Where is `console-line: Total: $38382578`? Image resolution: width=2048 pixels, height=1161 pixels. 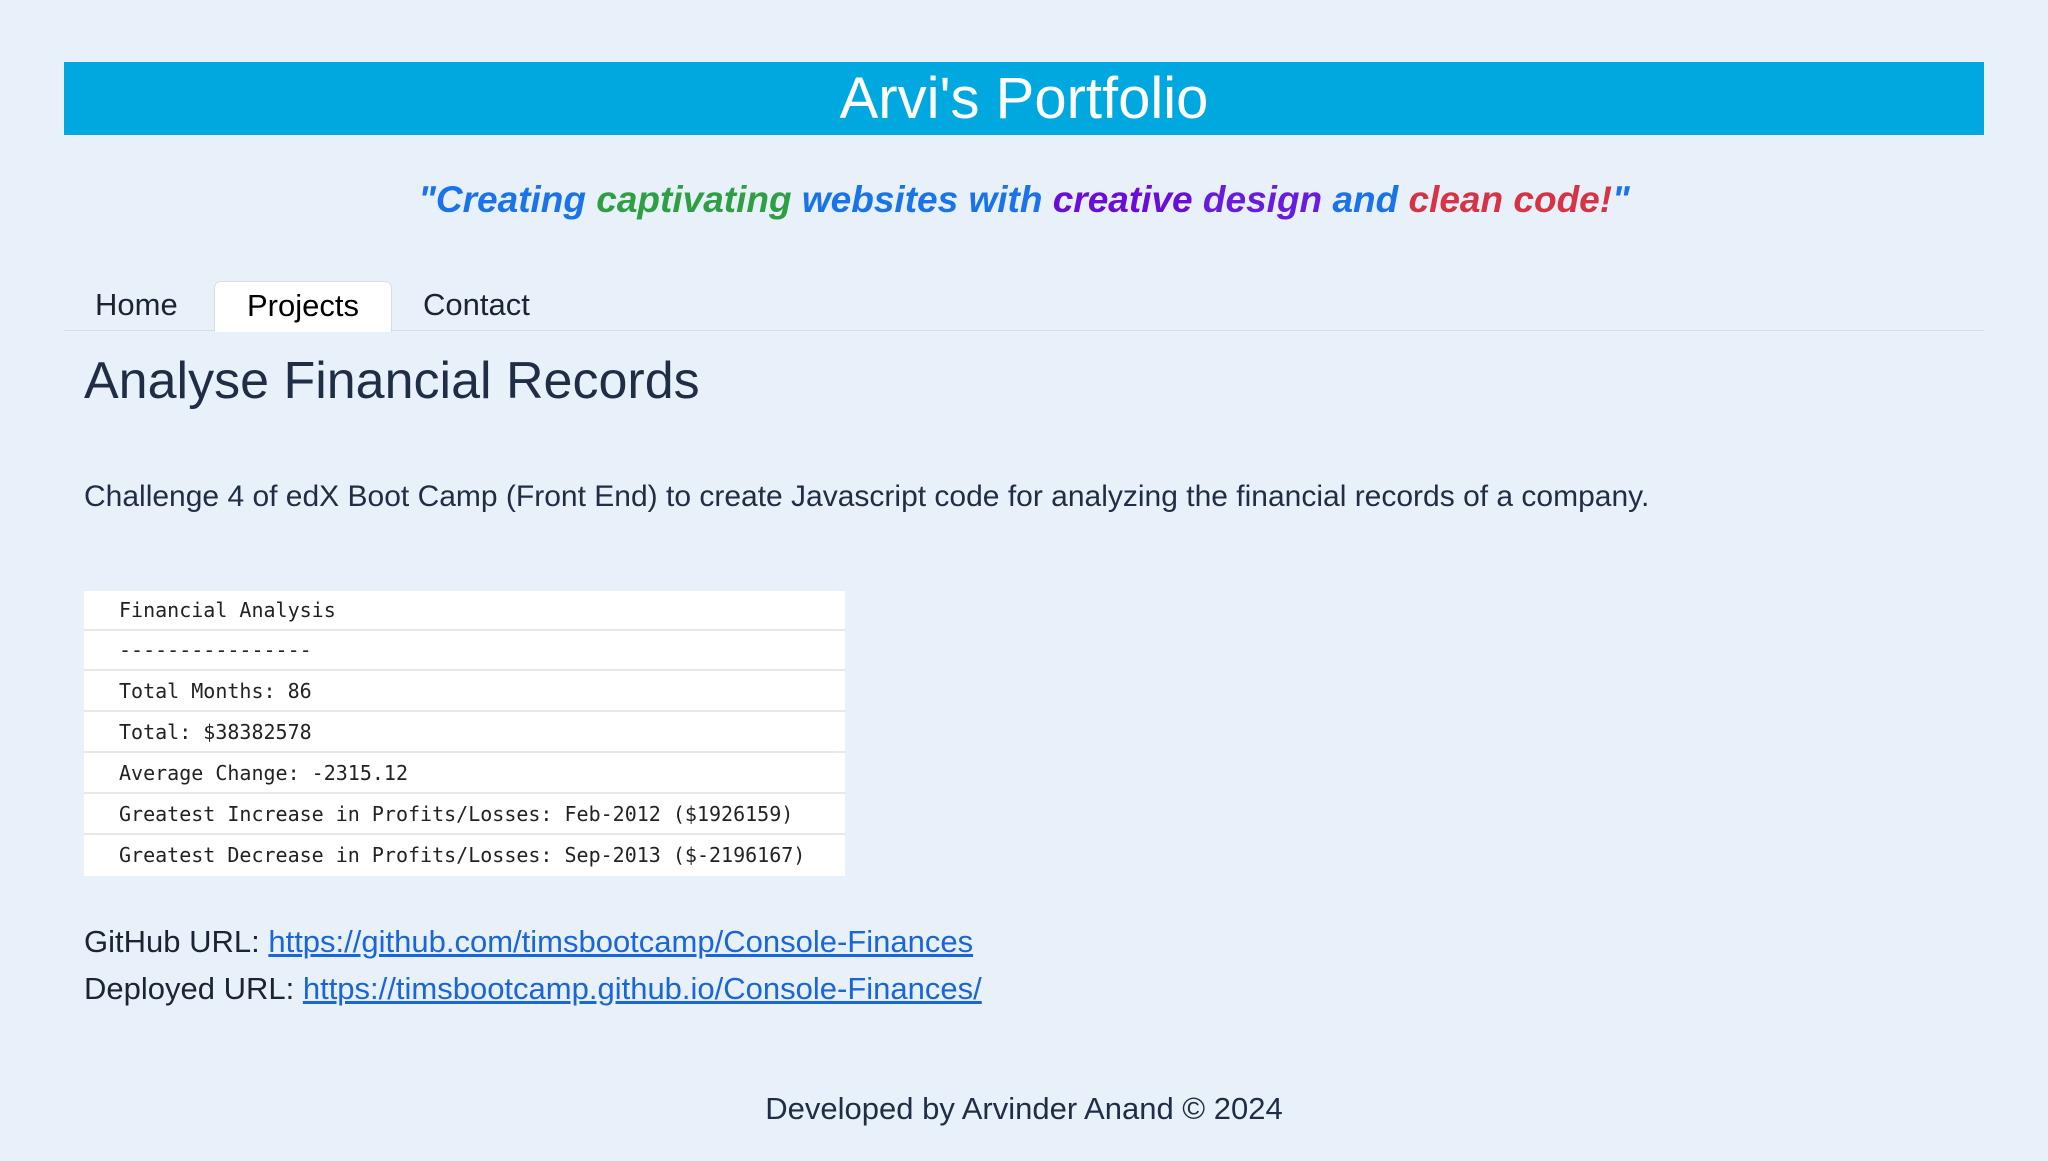
console-line: Total: $38382578 is located at coordinates (464, 733).